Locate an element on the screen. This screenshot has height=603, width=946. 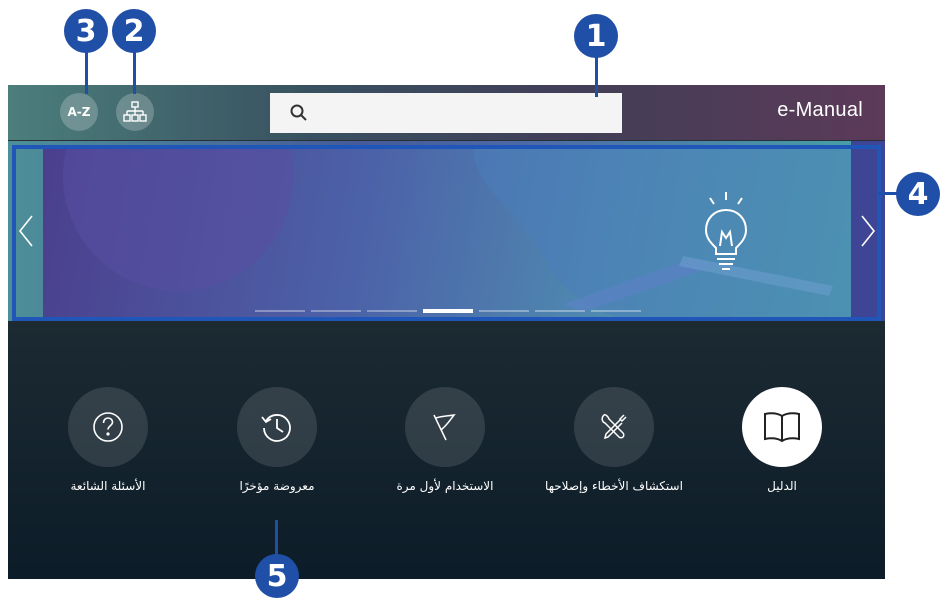
first-use-circle is located at coordinates (445, 427).